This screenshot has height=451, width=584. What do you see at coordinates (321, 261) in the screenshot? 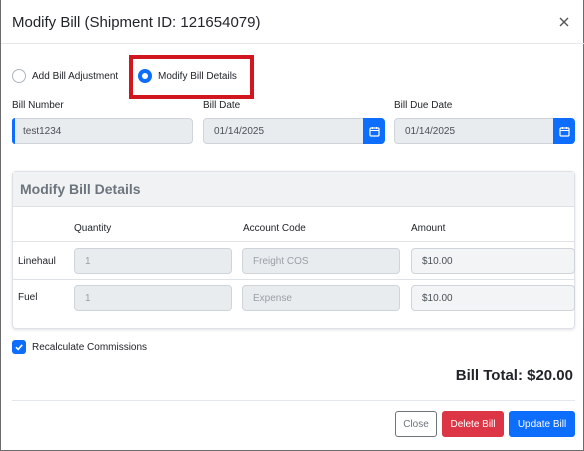
I see `linehaul-account-code-input: Freight COS` at bounding box center [321, 261].